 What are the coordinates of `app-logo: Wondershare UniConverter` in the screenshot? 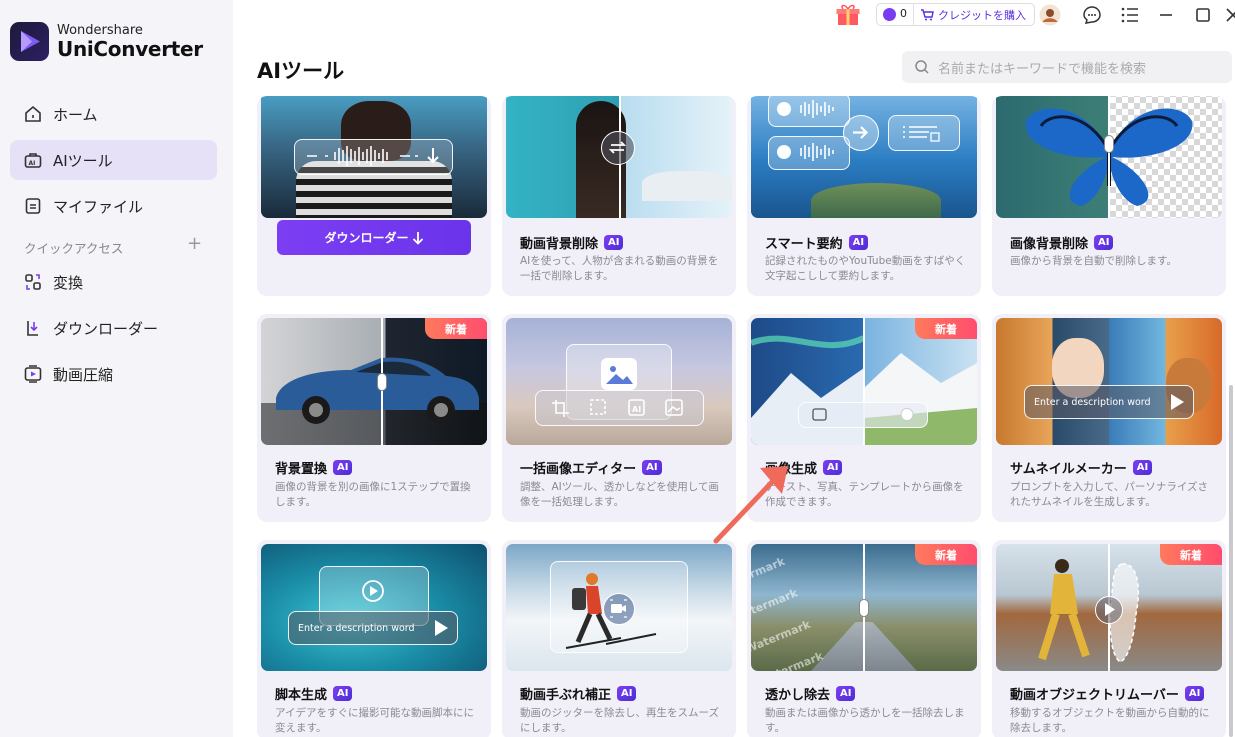 It's located at (106, 41).